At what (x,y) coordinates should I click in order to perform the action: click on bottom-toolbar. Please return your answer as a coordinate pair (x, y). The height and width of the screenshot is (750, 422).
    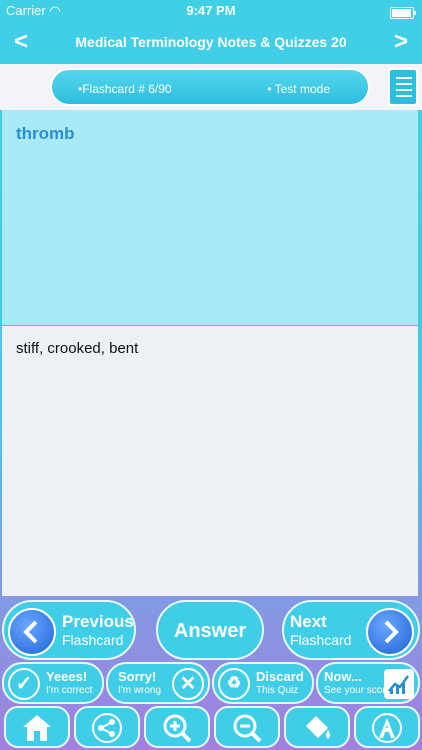
    Looking at the image, I should click on (211, 727).